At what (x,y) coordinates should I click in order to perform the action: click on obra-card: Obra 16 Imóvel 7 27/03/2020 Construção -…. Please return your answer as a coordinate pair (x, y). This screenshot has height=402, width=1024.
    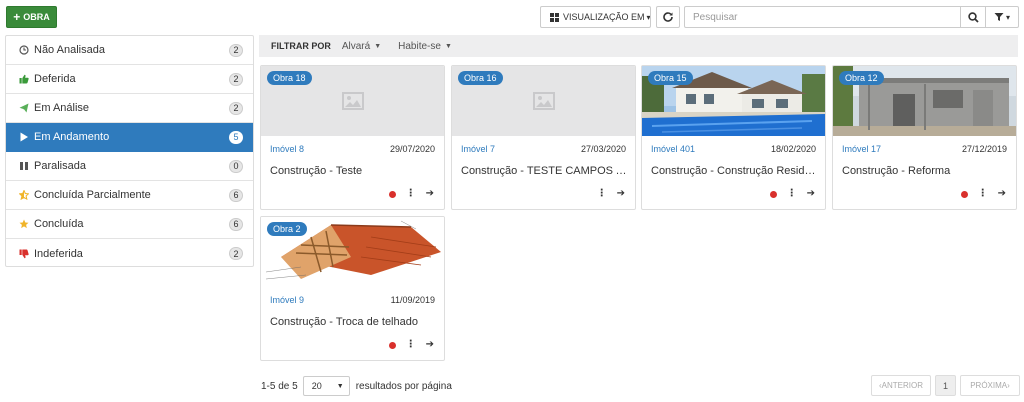
    Looking at the image, I should click on (543, 137).